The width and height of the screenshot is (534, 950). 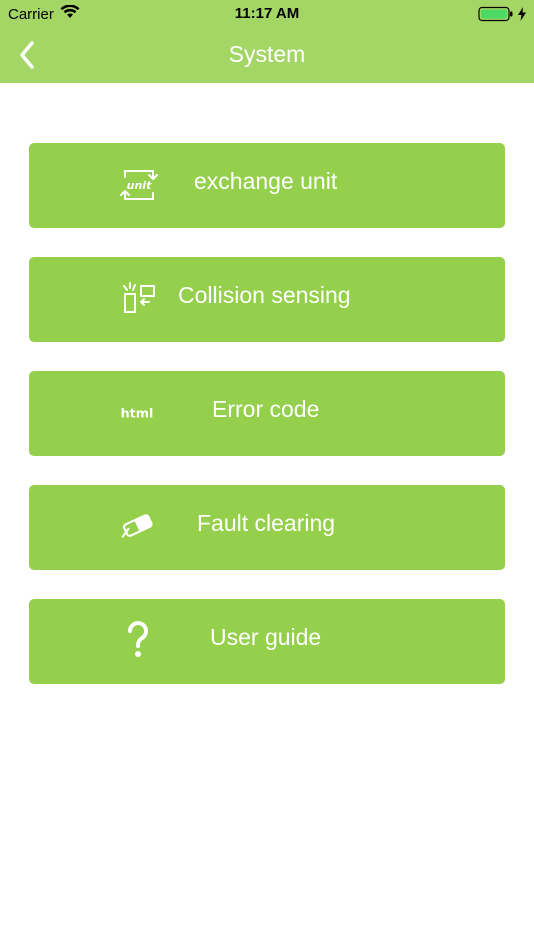 I want to click on user-guide-button: User guide, so click(x=267, y=641).